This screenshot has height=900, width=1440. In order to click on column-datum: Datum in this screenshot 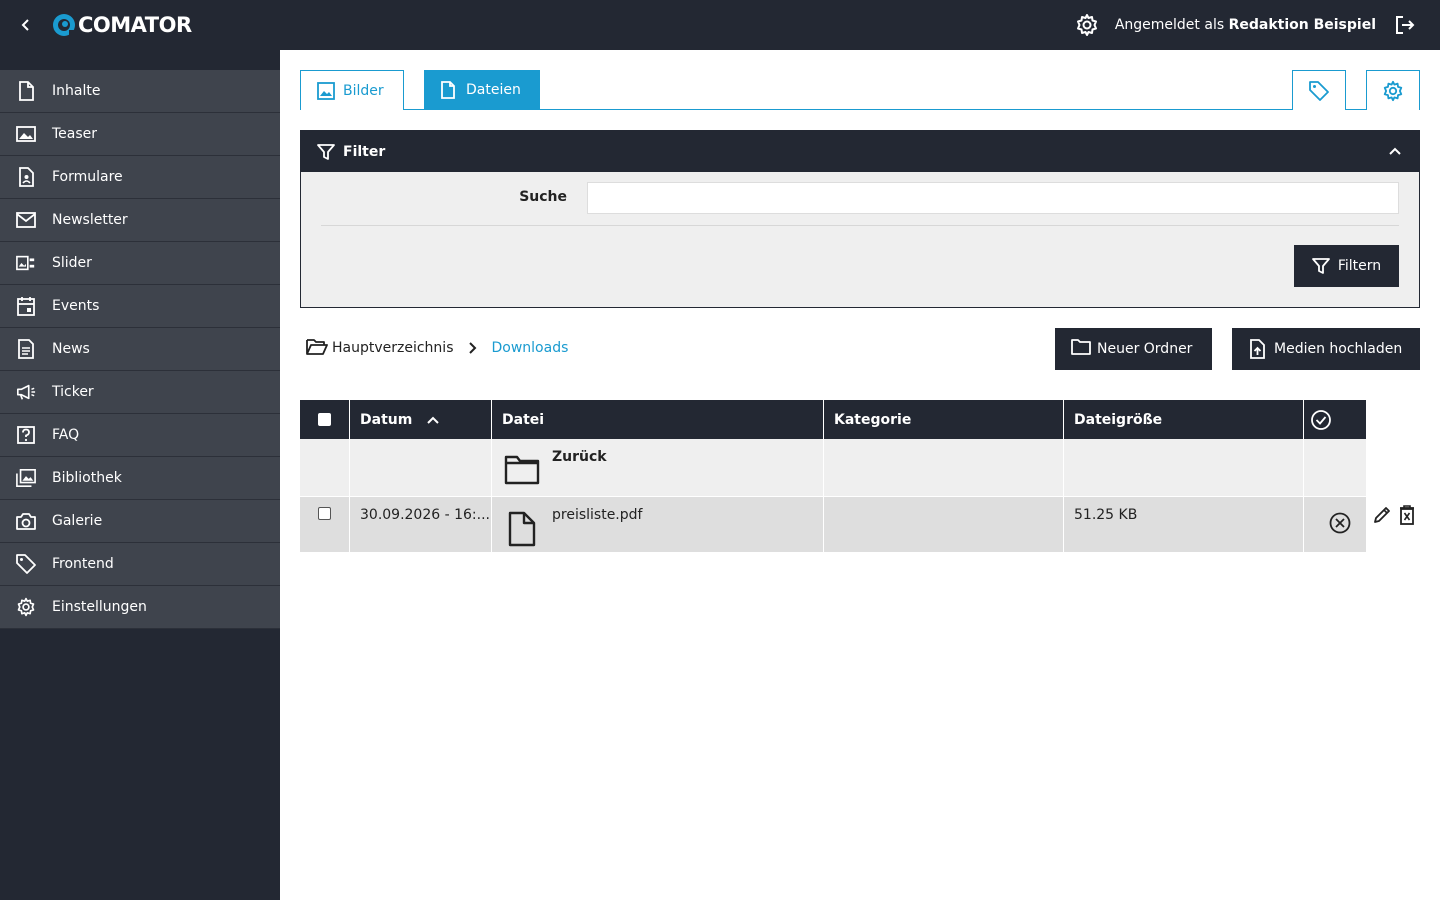, I will do `click(421, 419)`.